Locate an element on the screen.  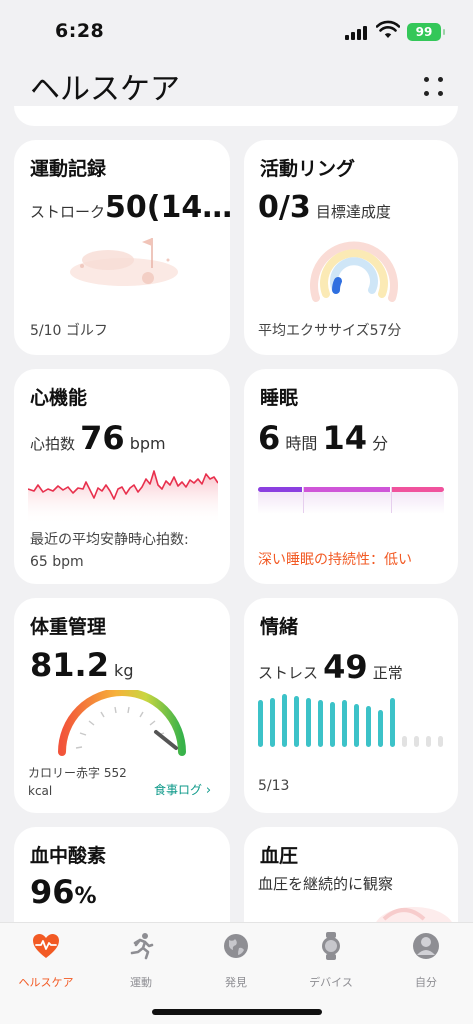
spo2-row: 96% is located at coordinates (63, 892).